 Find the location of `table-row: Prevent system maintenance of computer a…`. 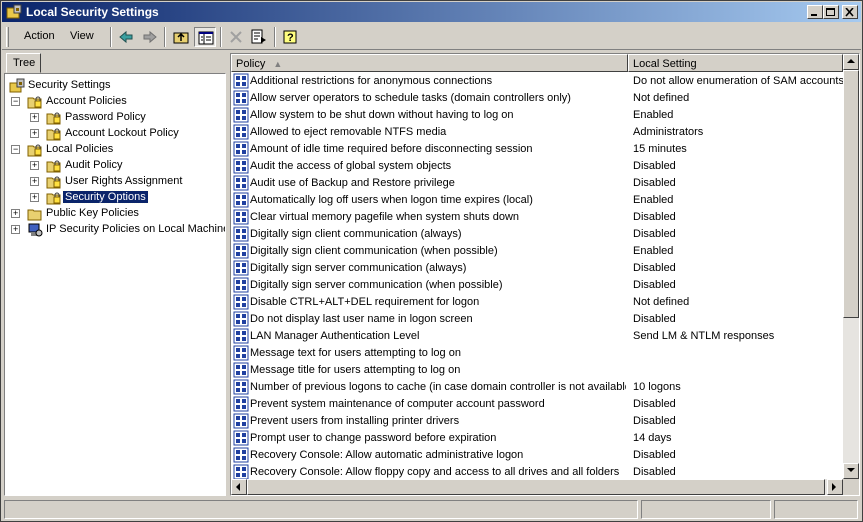

table-row: Prevent system maintenance of computer a… is located at coordinates (537, 404).